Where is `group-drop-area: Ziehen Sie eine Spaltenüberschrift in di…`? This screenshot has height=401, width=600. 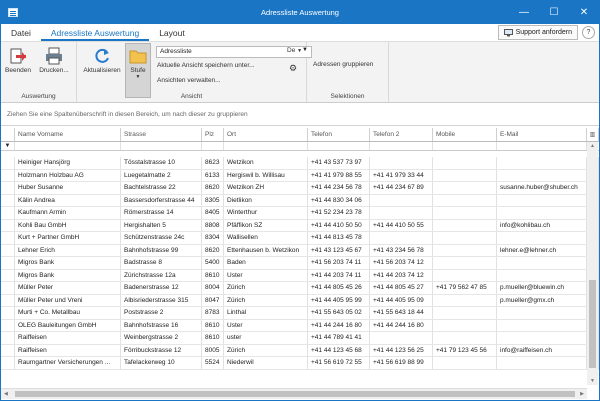 group-drop-area: Ziehen Sie eine Spaltenüberschrift in di… is located at coordinates (300, 114).